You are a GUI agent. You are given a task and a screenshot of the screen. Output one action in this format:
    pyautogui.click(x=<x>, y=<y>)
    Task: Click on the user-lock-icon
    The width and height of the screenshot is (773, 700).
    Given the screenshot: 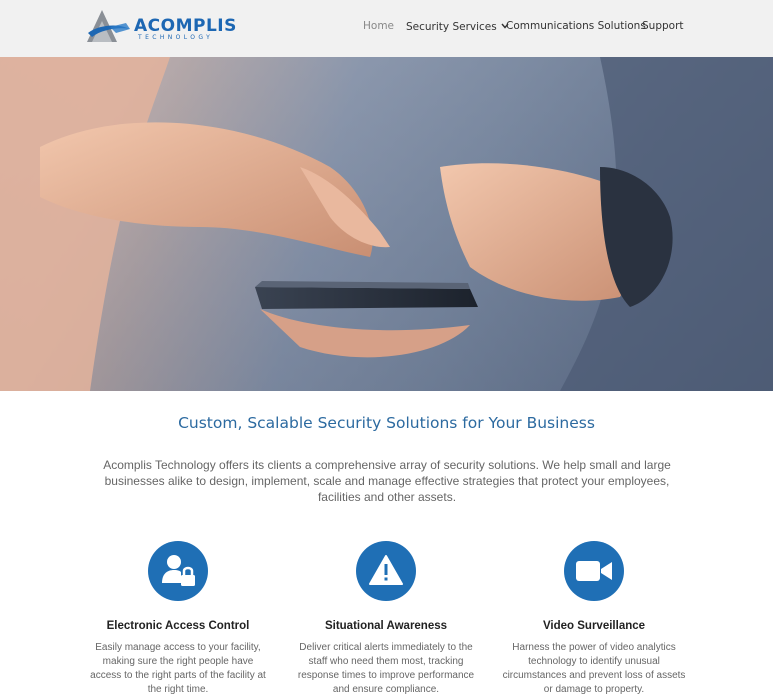 What is the action you would take?
    pyautogui.click(x=178, y=571)
    